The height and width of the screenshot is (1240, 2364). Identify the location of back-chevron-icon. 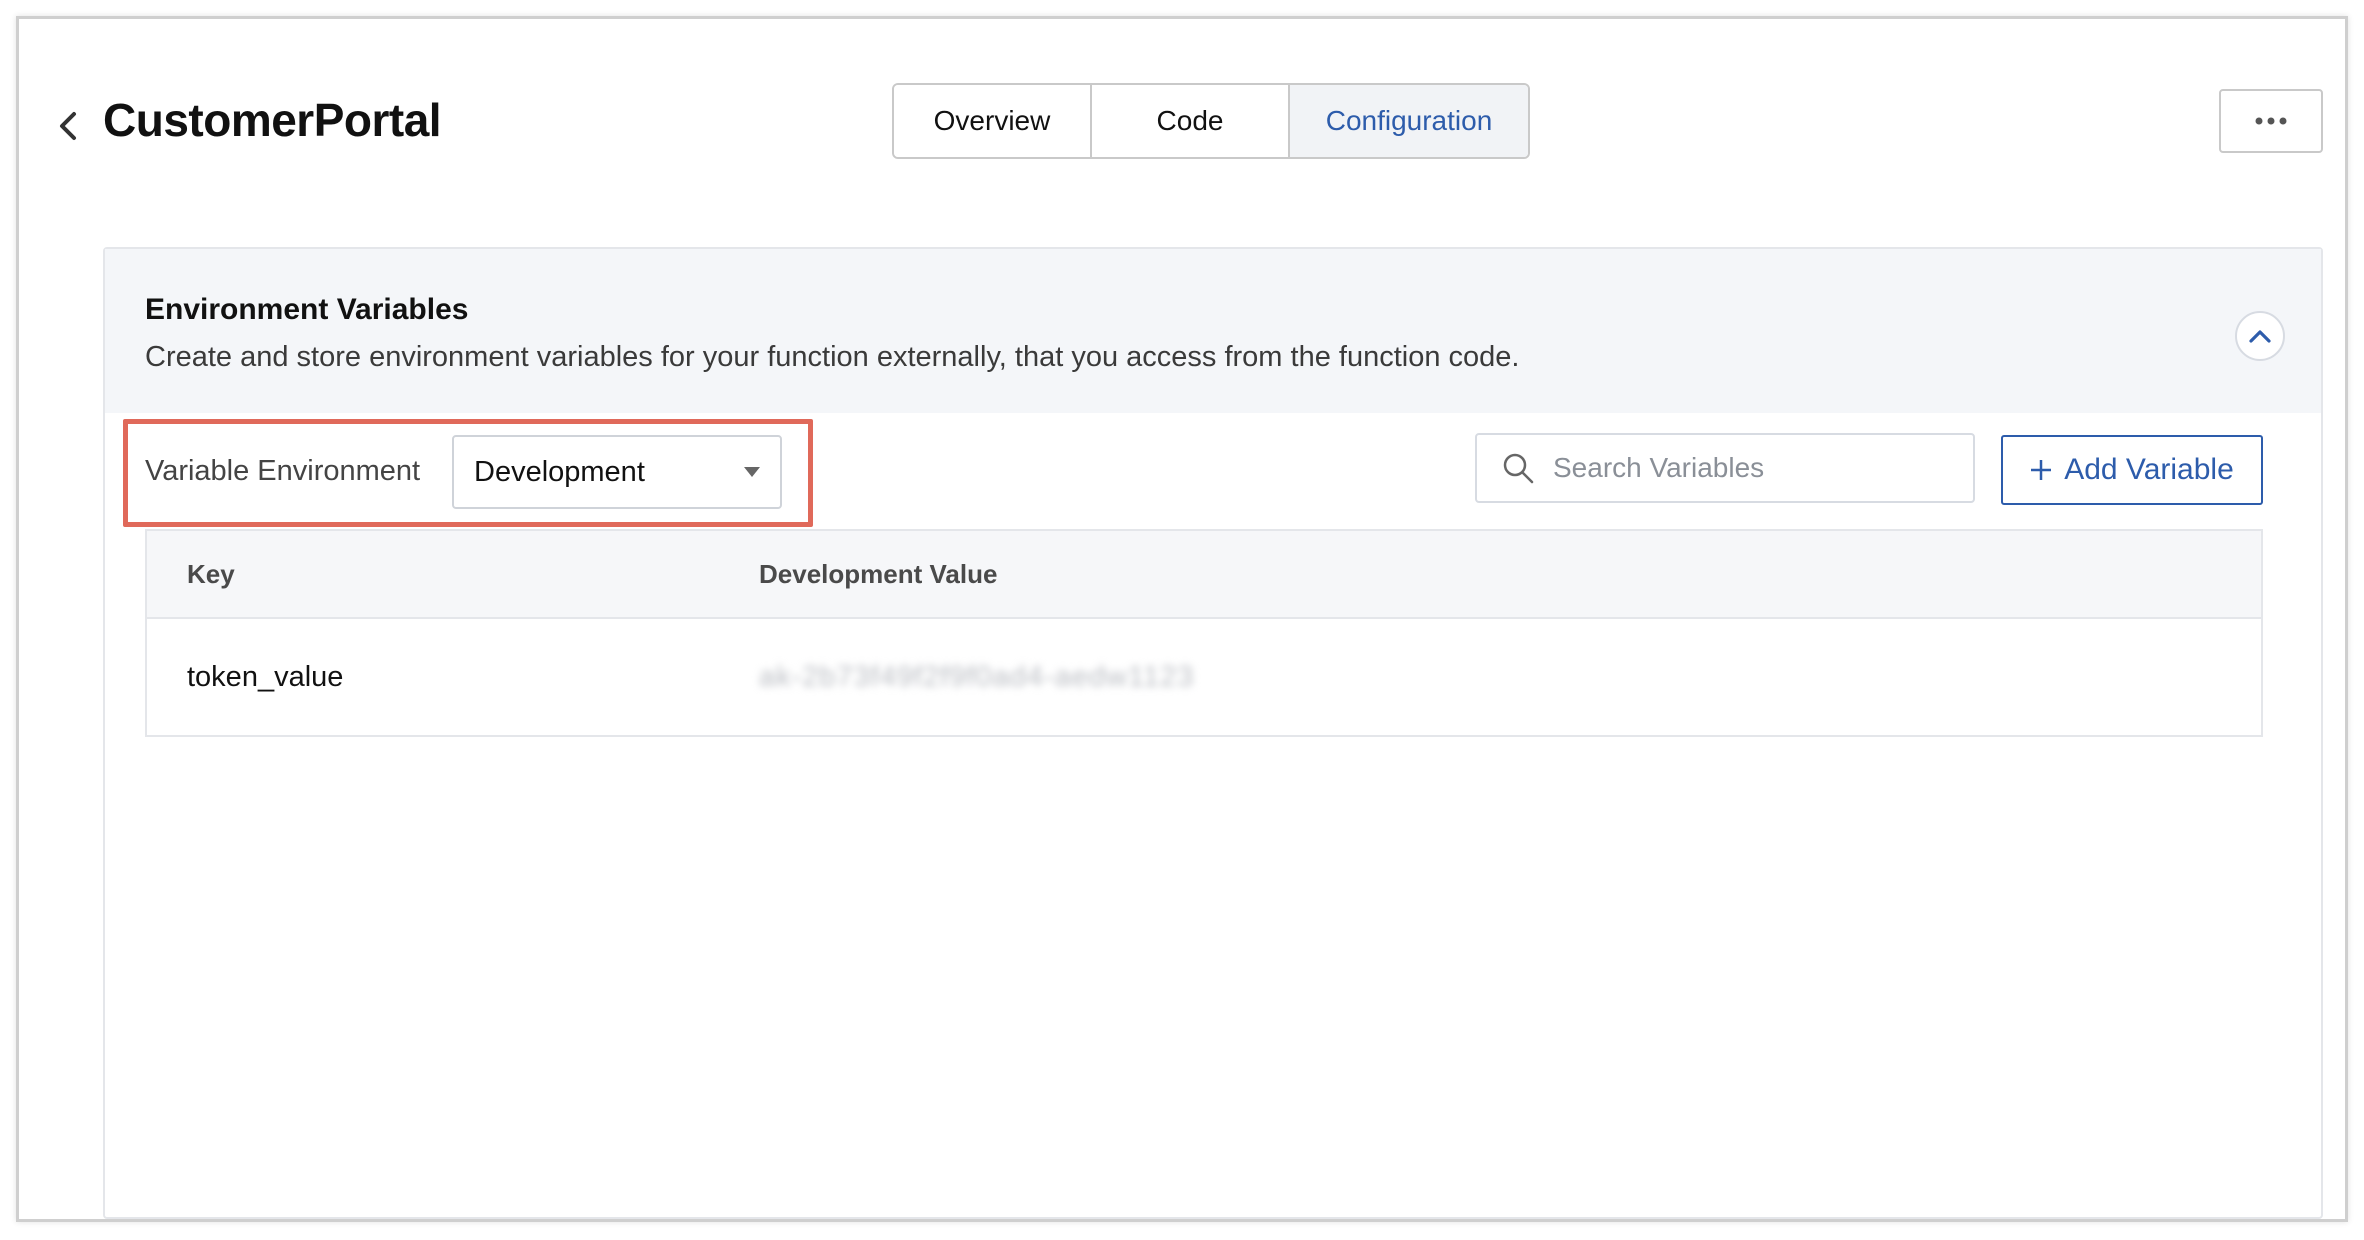
(68, 126).